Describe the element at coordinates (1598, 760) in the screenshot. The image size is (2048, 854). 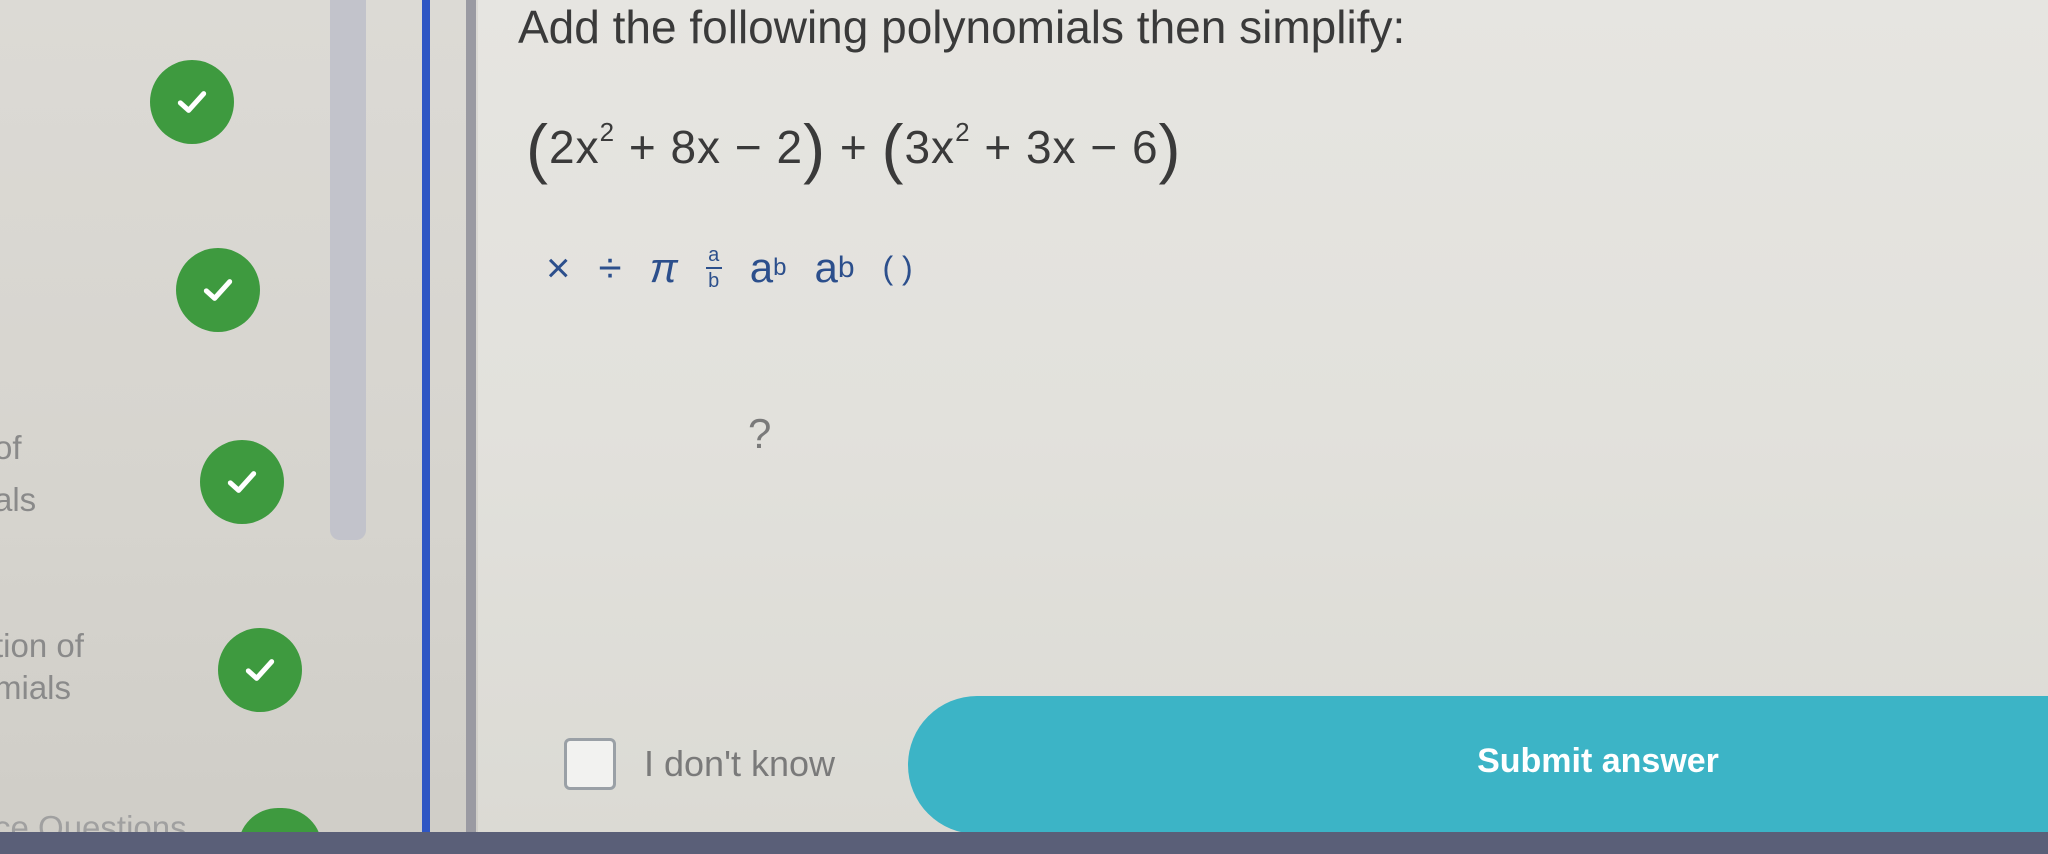
I see `submit-answer-label: Submit answer` at that location.